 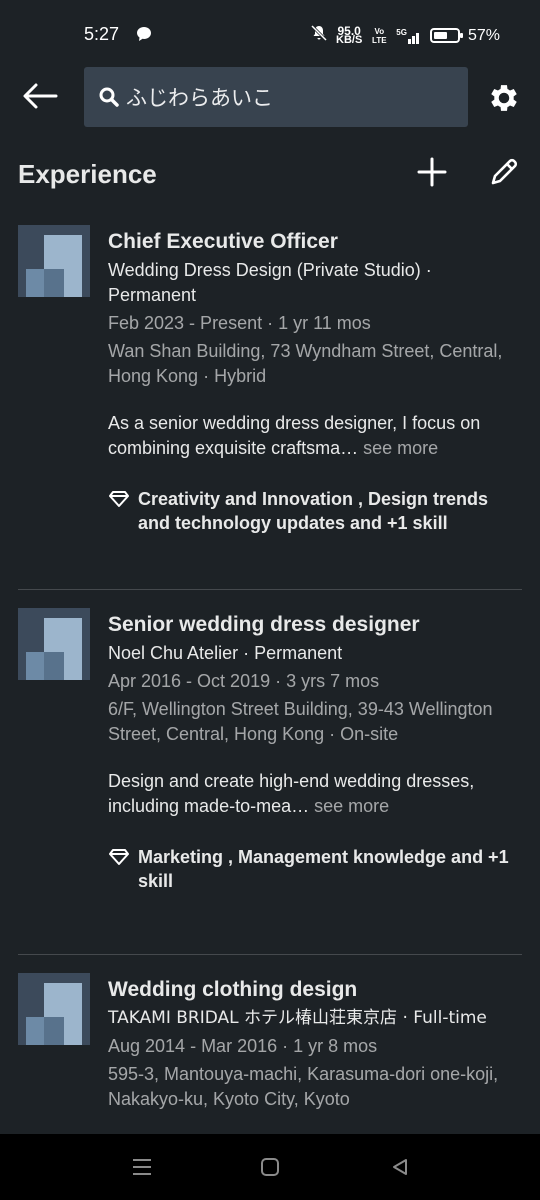 What do you see at coordinates (102, 34) in the screenshot?
I see `status-time: 5:27` at bounding box center [102, 34].